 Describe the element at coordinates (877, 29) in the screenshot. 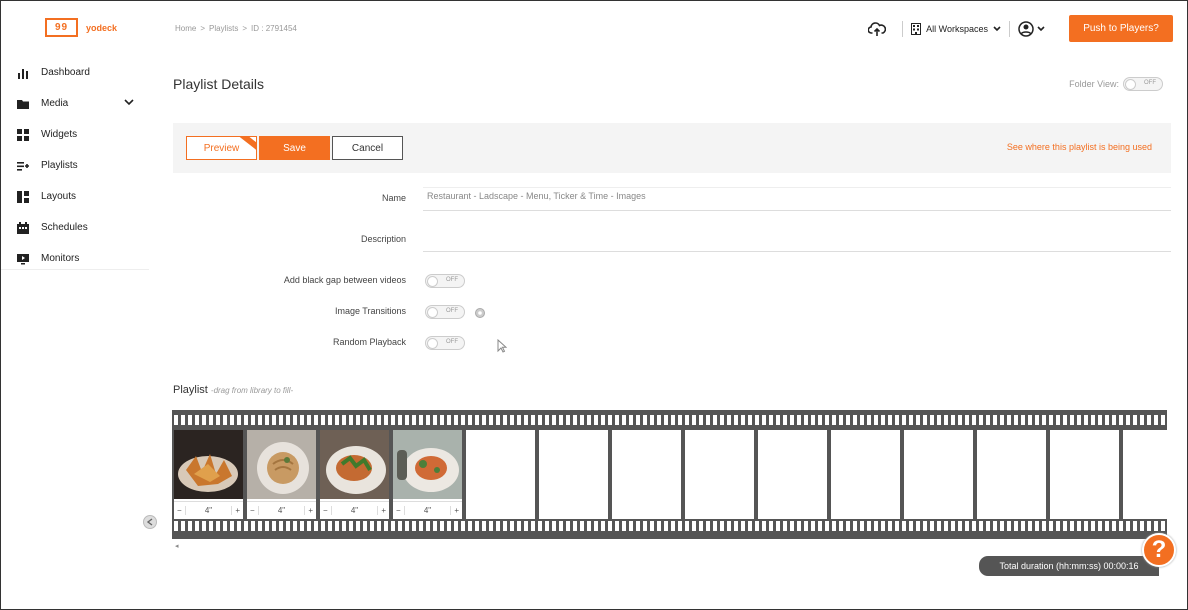

I see `cloud-upload-icon` at that location.